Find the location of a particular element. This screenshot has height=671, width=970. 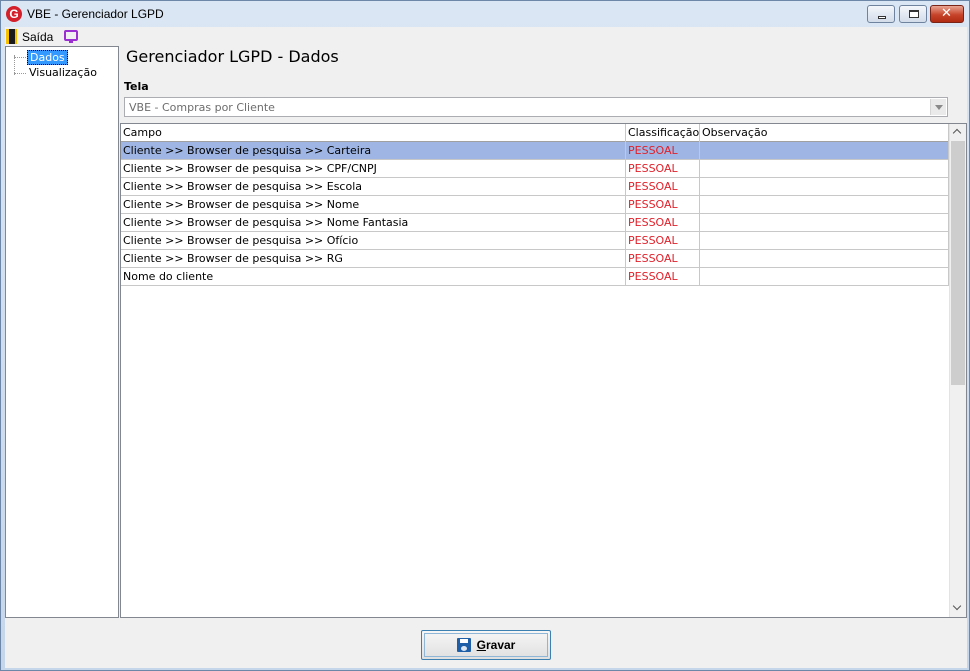

vertical-scrollbar is located at coordinates (957, 370).